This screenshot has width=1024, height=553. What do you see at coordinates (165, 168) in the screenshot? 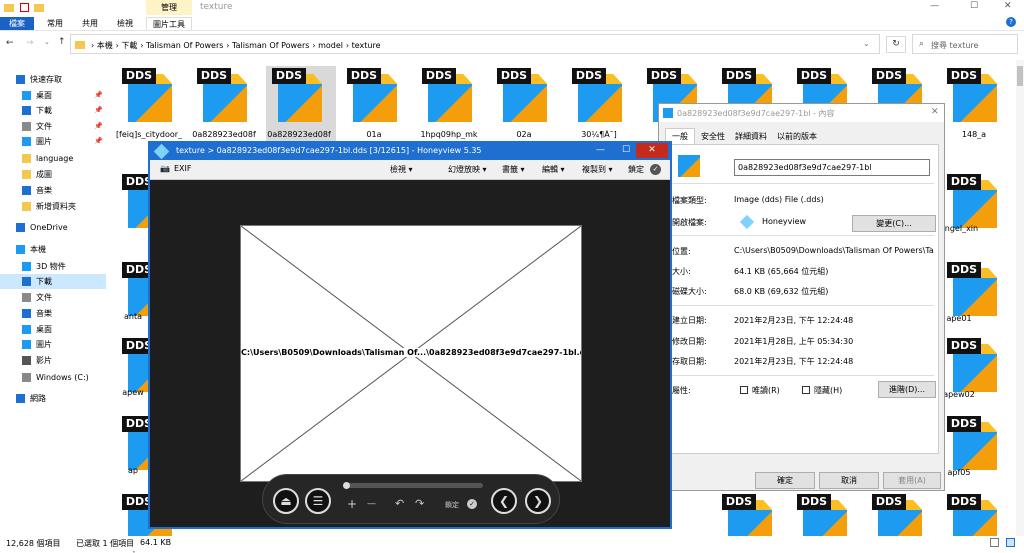
I see `camera-icon: 📷` at bounding box center [165, 168].